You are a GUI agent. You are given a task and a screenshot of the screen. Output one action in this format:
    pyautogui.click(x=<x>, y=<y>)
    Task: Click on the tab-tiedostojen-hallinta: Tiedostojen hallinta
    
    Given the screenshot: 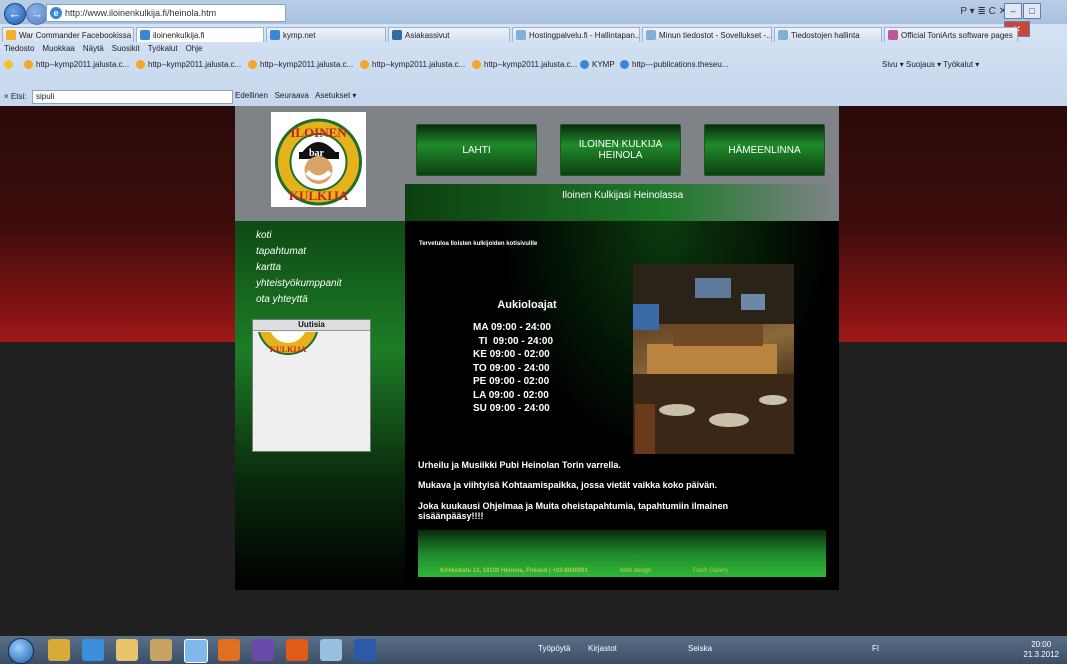 What is the action you would take?
    pyautogui.click(x=828, y=34)
    